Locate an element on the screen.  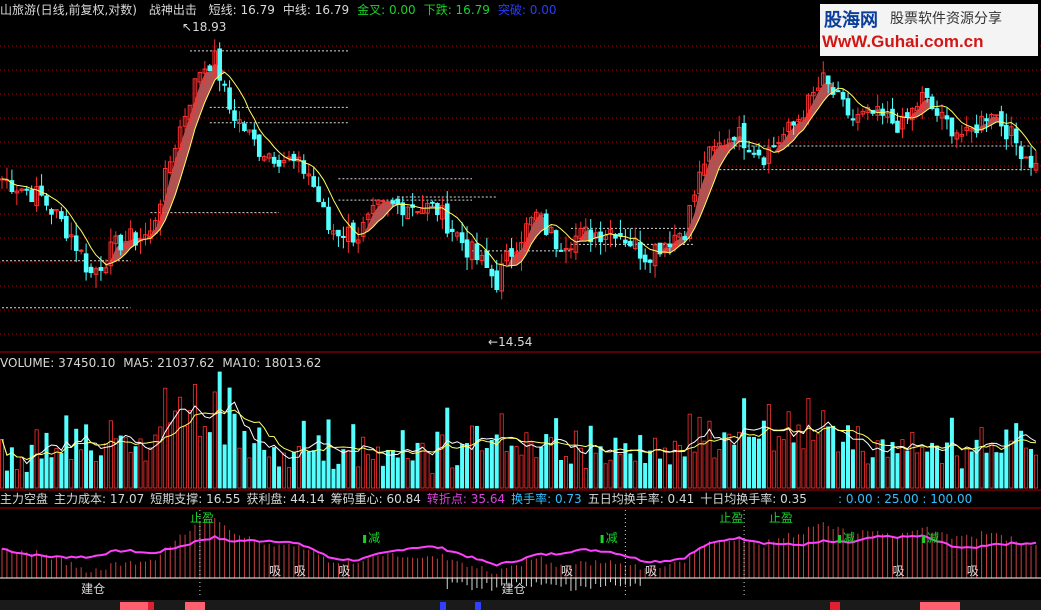
header-item-0: 短线: 16.79 is located at coordinates (241, 10).